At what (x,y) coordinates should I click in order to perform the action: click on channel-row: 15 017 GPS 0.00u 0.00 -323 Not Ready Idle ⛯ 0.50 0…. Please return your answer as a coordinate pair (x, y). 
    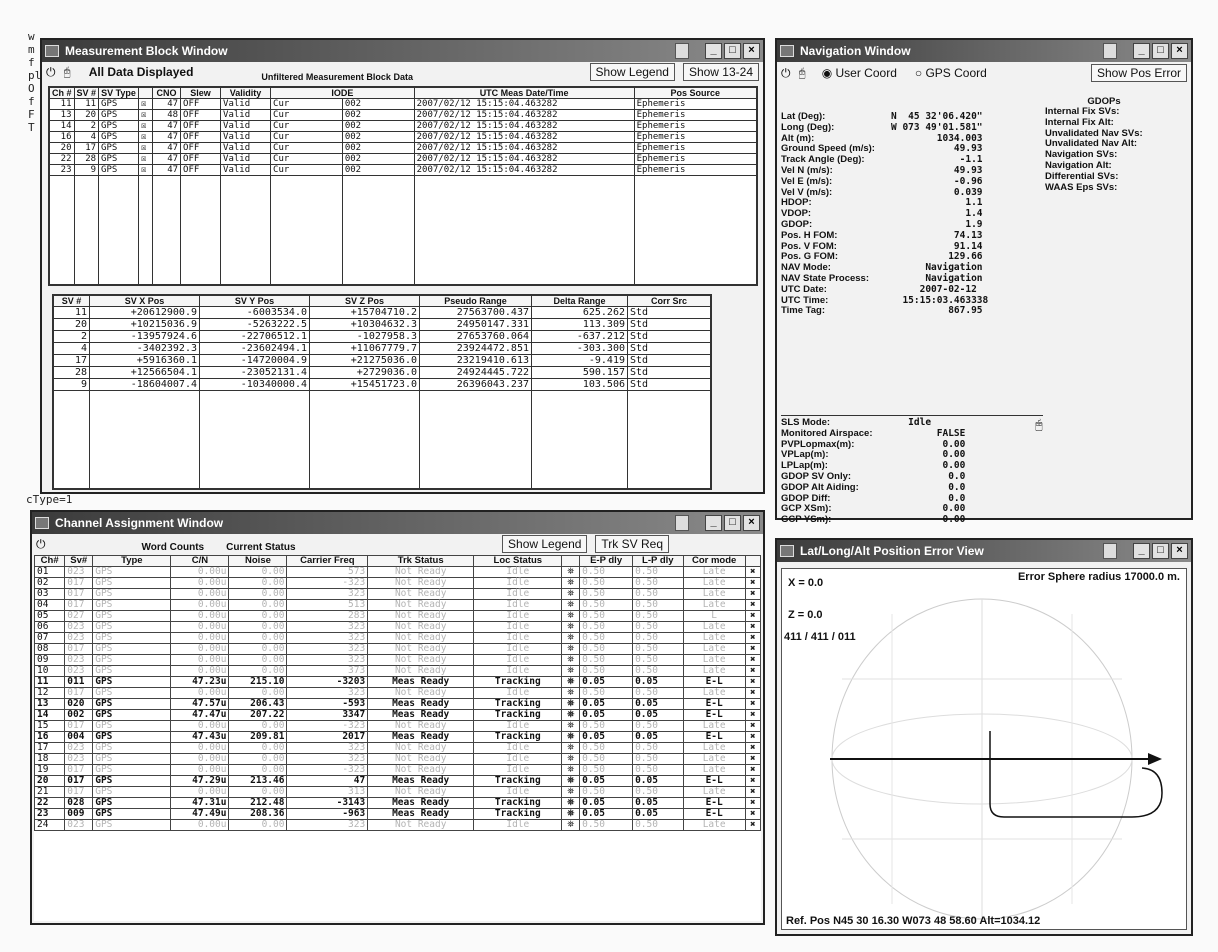
    Looking at the image, I should click on (397, 726).